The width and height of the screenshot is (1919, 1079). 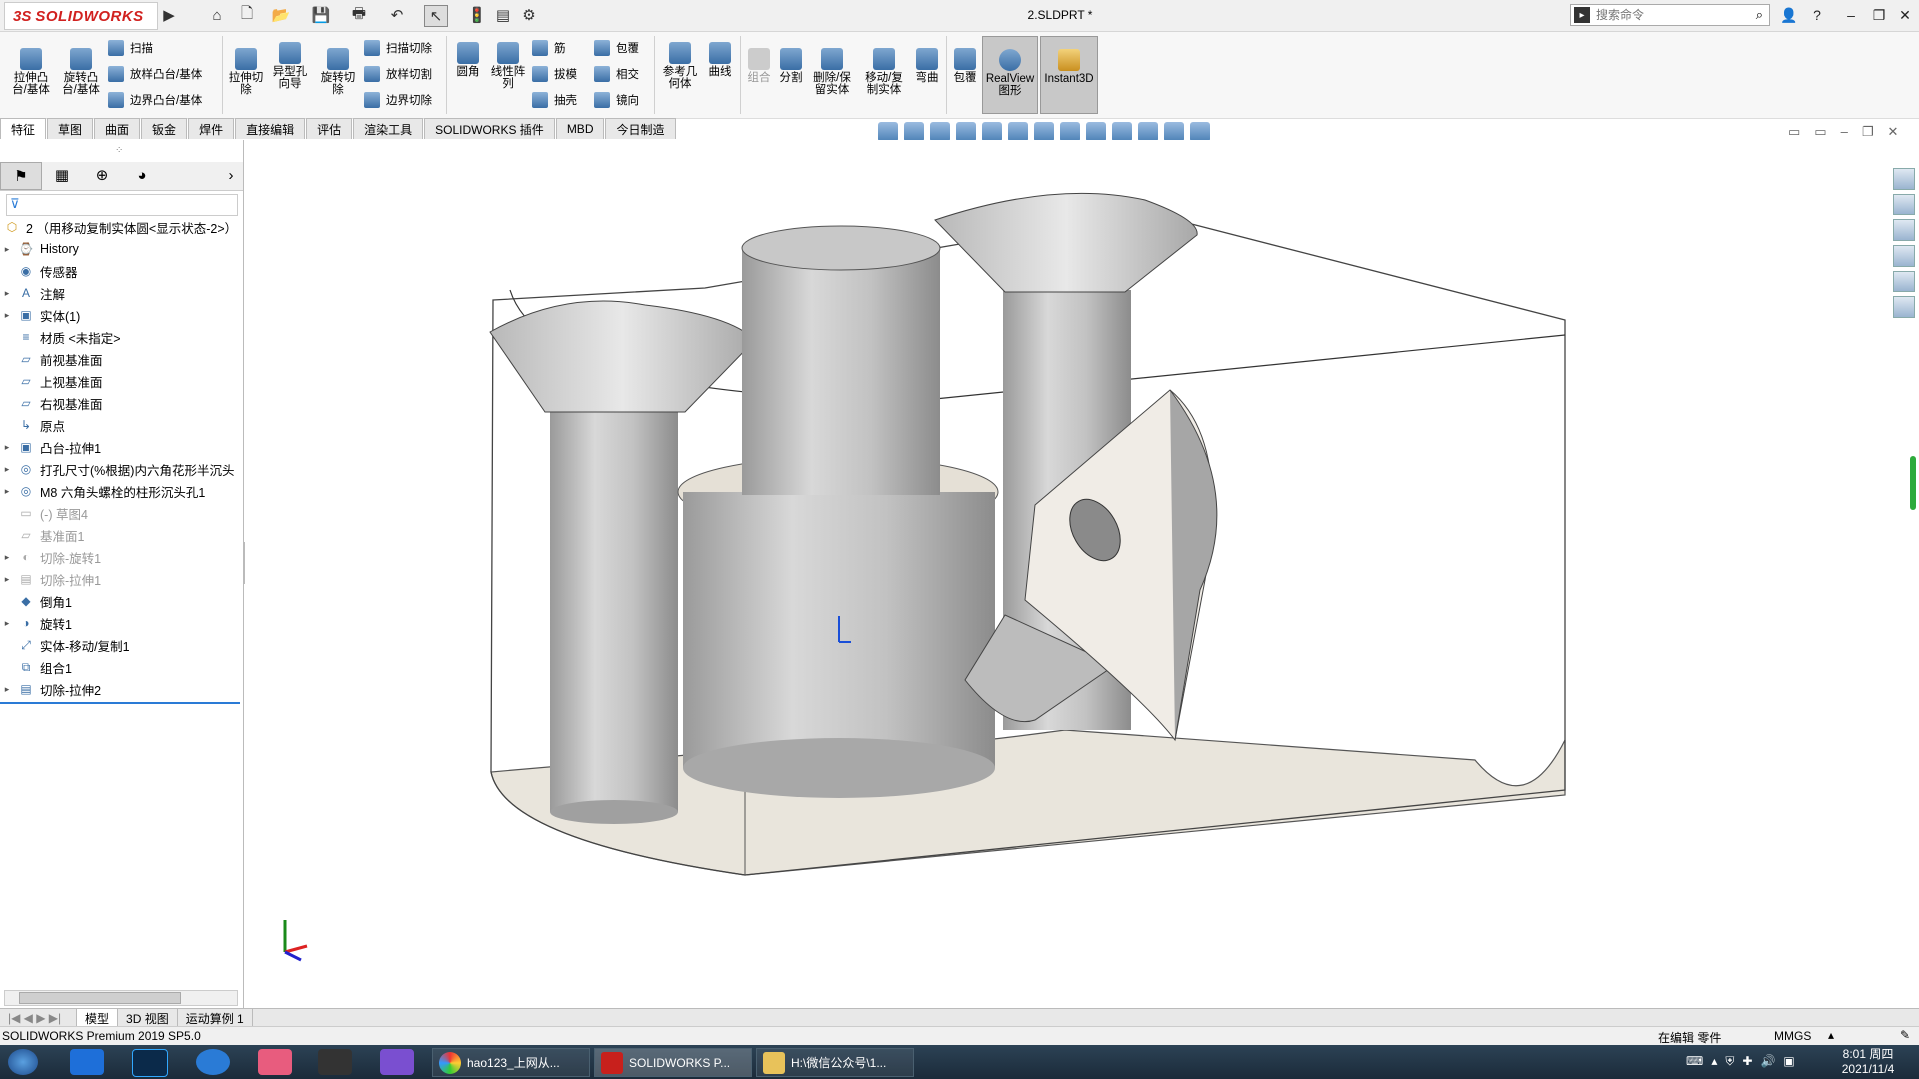 What do you see at coordinates (120, 703) in the screenshot?
I see `rollback-bar` at bounding box center [120, 703].